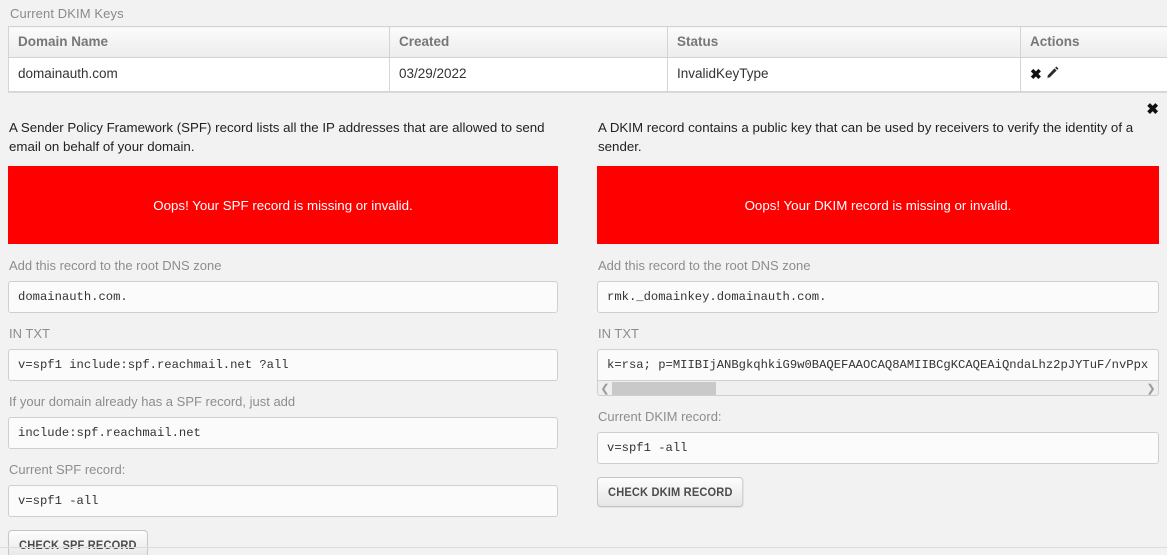 This screenshot has width=1167, height=555. Describe the element at coordinates (878, 448) in the screenshot. I see `dkim-current-input` at that location.